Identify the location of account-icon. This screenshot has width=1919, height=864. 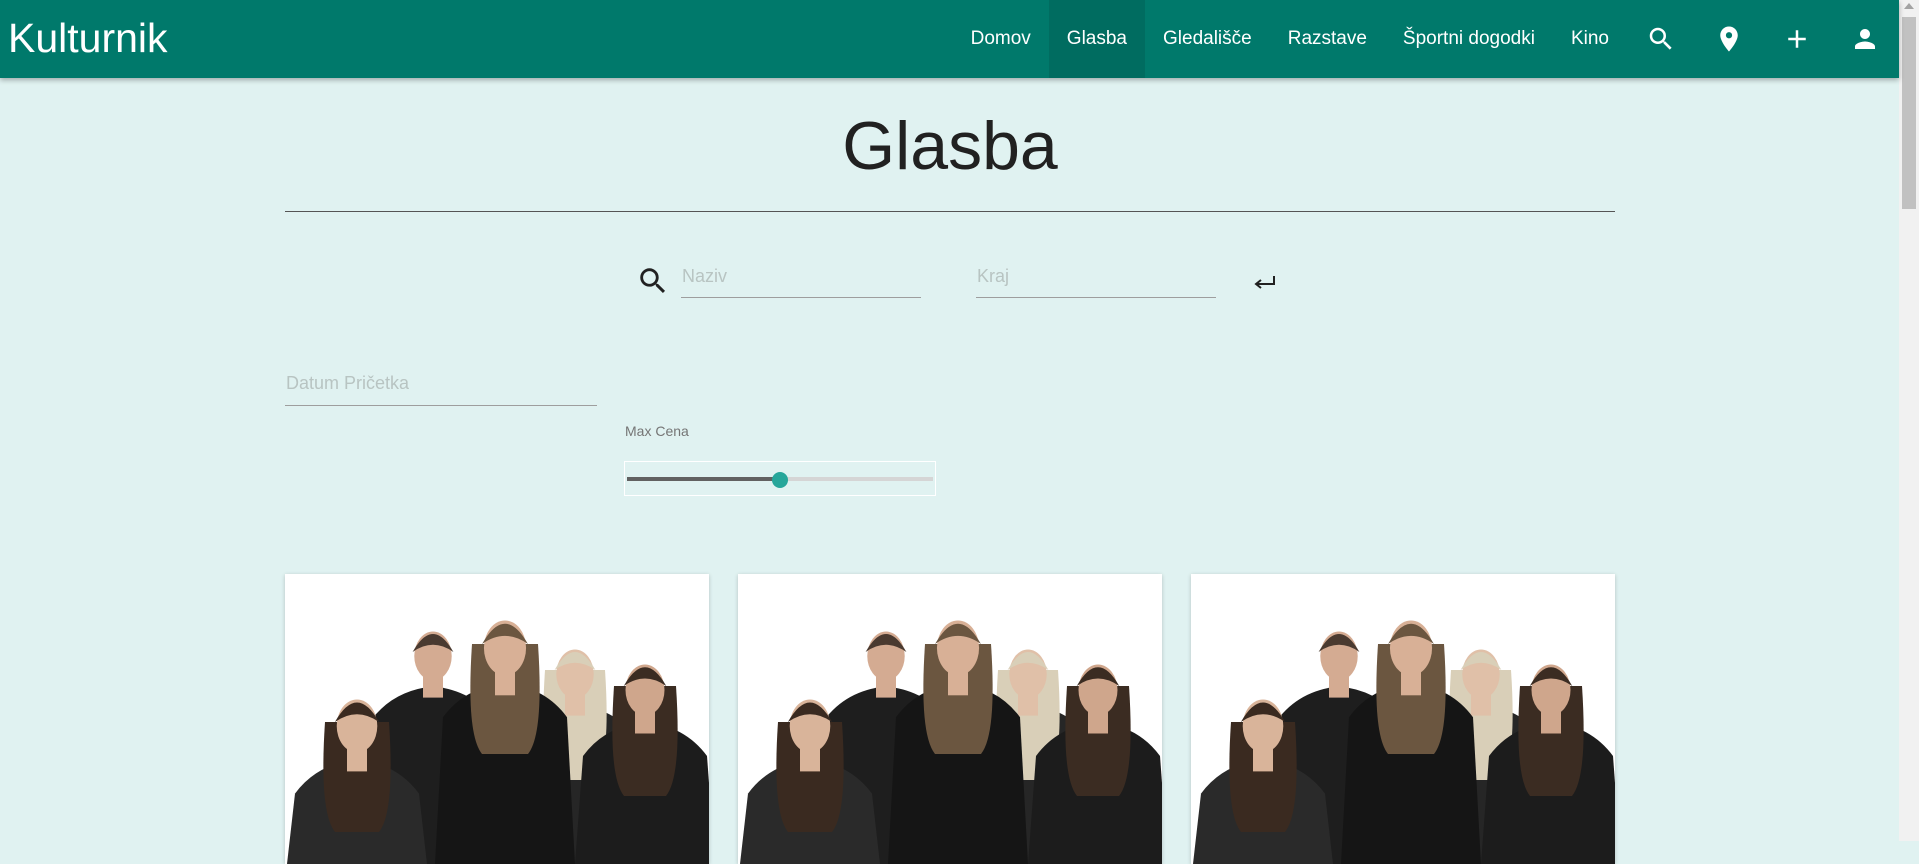
(1865, 39).